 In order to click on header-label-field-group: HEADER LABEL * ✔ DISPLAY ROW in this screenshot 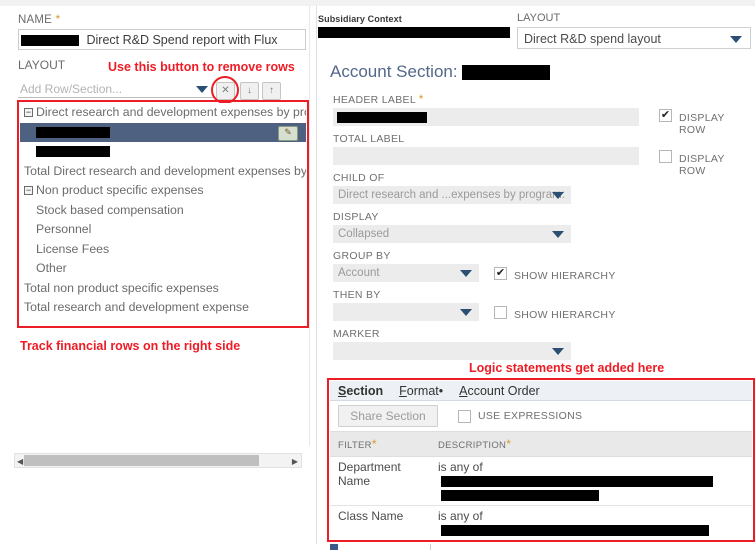, I will do `click(543, 114)`.